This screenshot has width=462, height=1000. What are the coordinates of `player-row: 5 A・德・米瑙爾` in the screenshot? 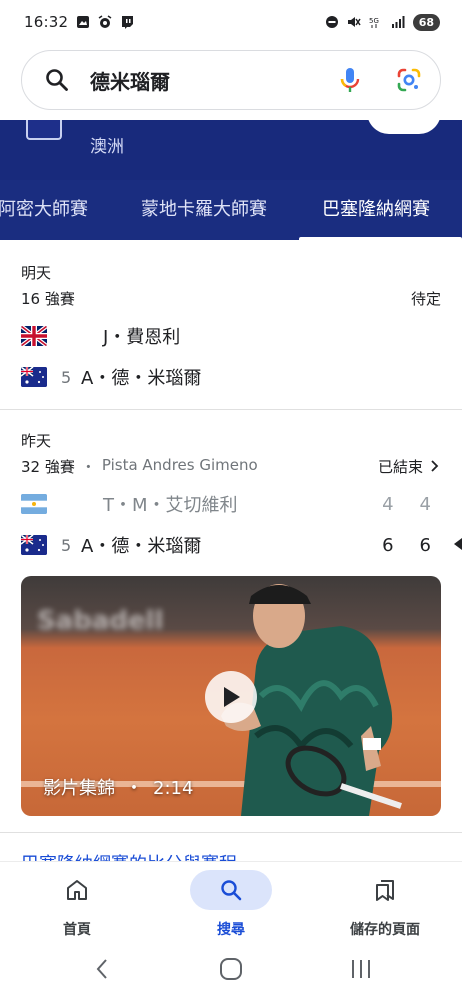 It's located at (231, 377).